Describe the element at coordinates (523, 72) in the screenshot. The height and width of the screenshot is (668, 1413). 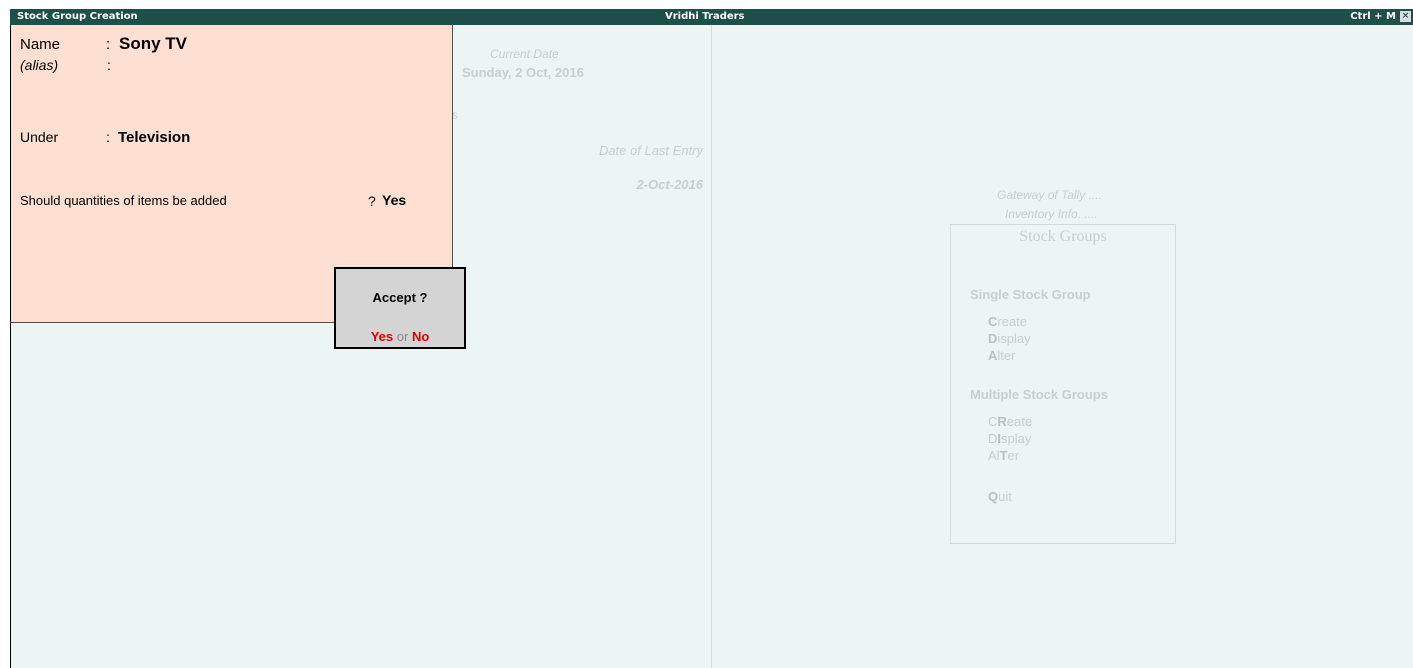
I see `current-date: Sunday, 2 Oct, 2016` at that location.